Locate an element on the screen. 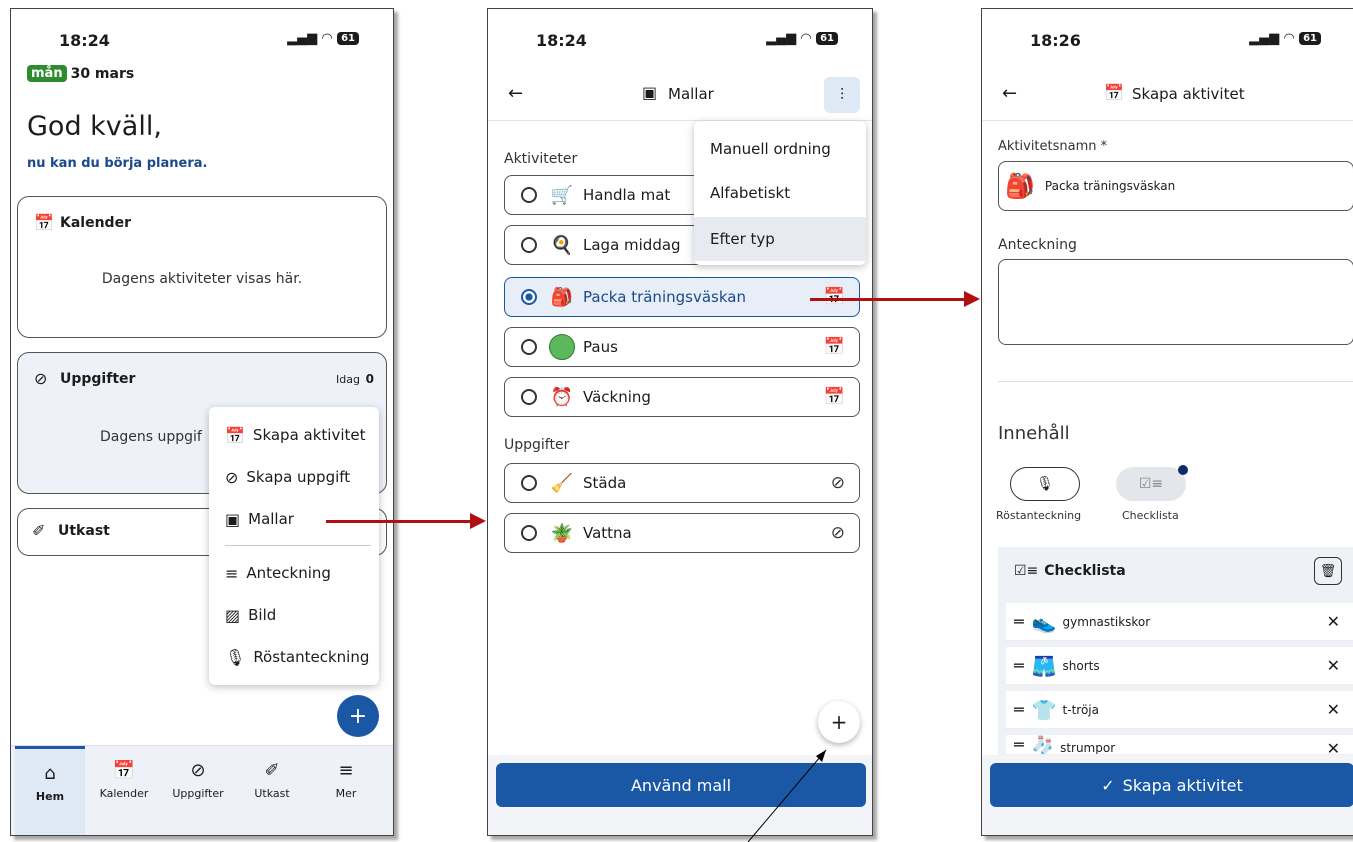 Image resolution: width=1353 pixels, height=842 pixels. template-label: Städa is located at coordinates (605, 483).